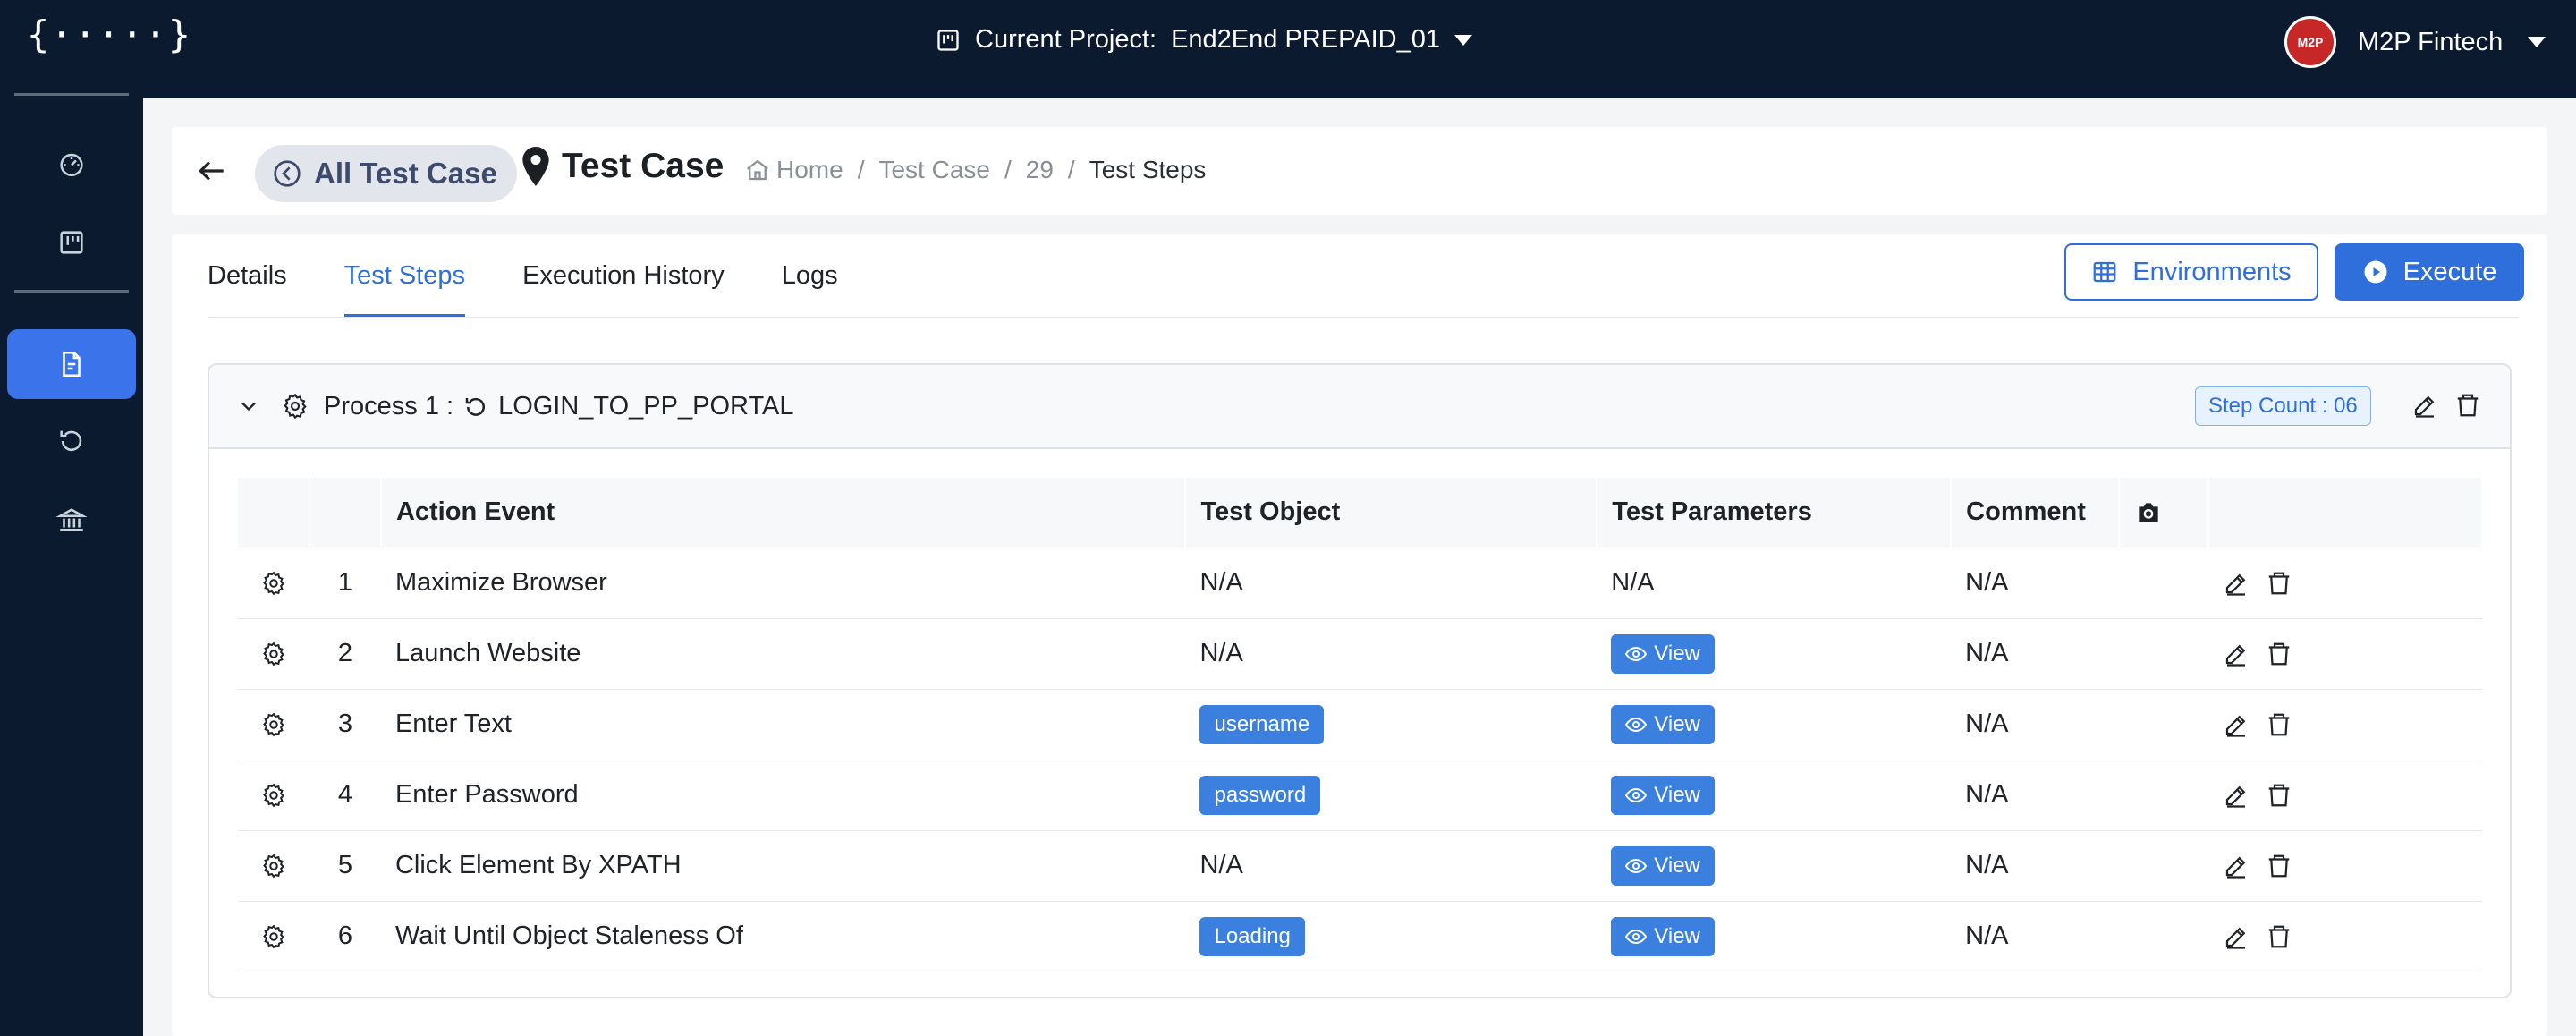 The image size is (2576, 1036). I want to click on test-object-tag: Loading, so click(1252, 936).